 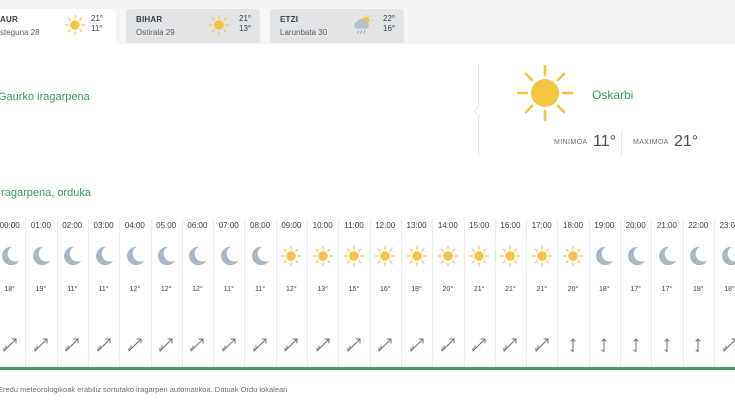 I want to click on hour-time: 15:00, so click(x=479, y=225).